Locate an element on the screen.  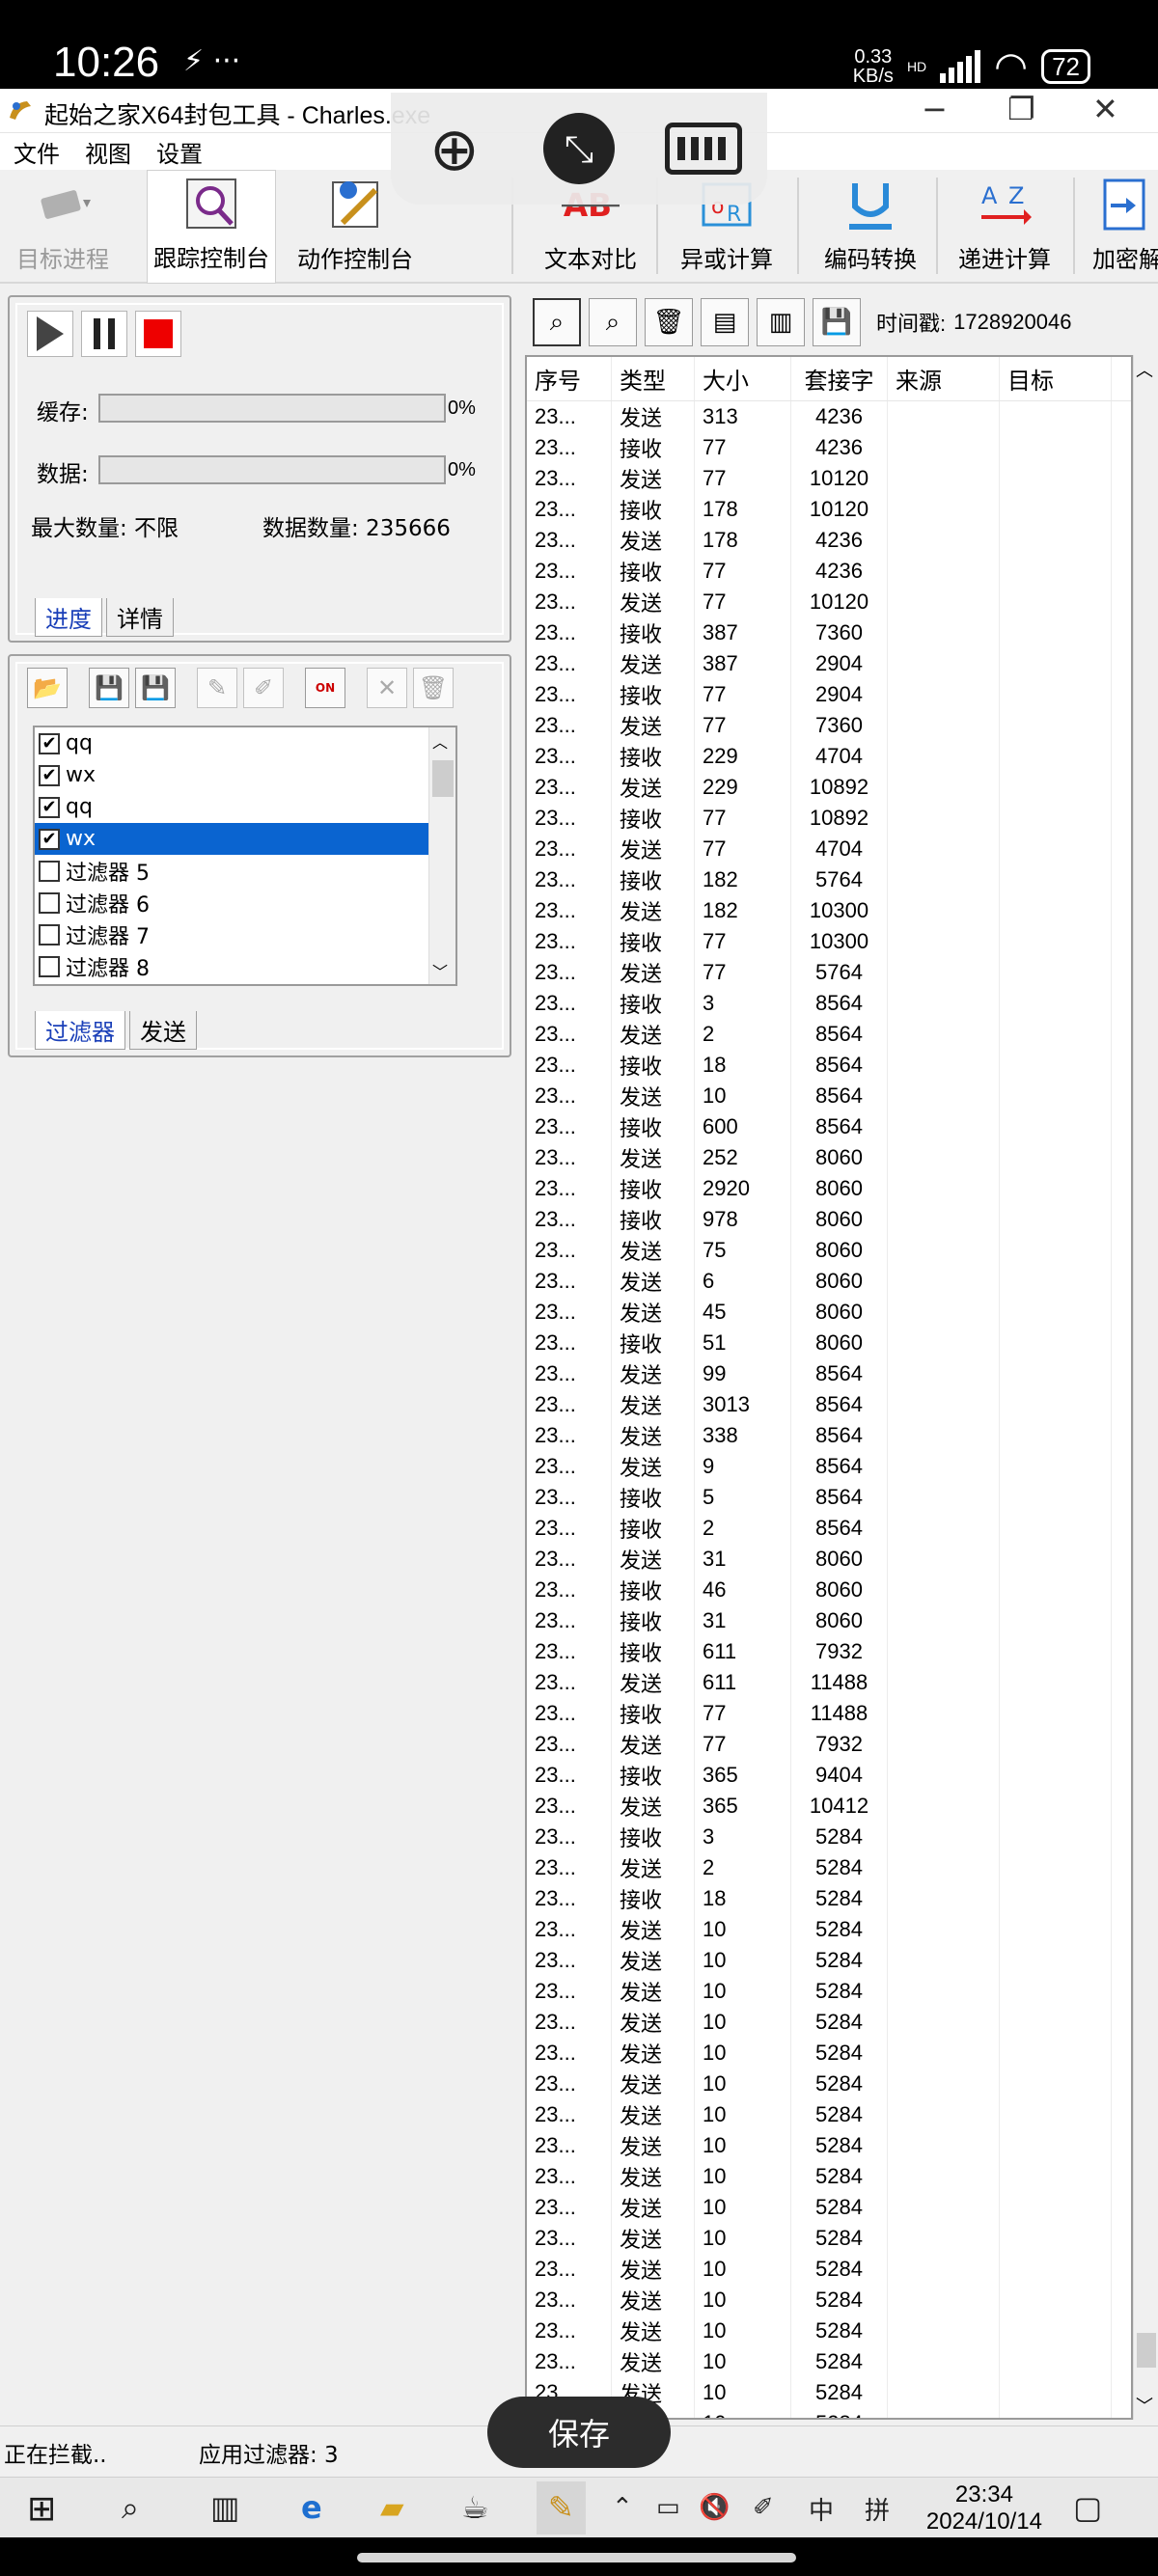
ime-pinyin: 拼 is located at coordinates (877, 2509).